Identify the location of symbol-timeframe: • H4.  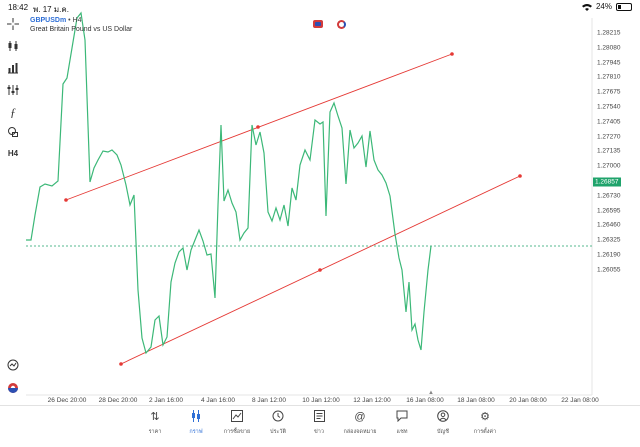
(75, 20).